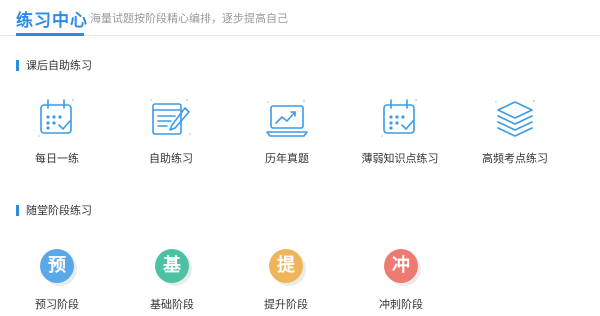 The height and width of the screenshot is (316, 600). What do you see at coordinates (515, 158) in the screenshot?
I see `practice-high-frequency-label: 高频考点练习` at bounding box center [515, 158].